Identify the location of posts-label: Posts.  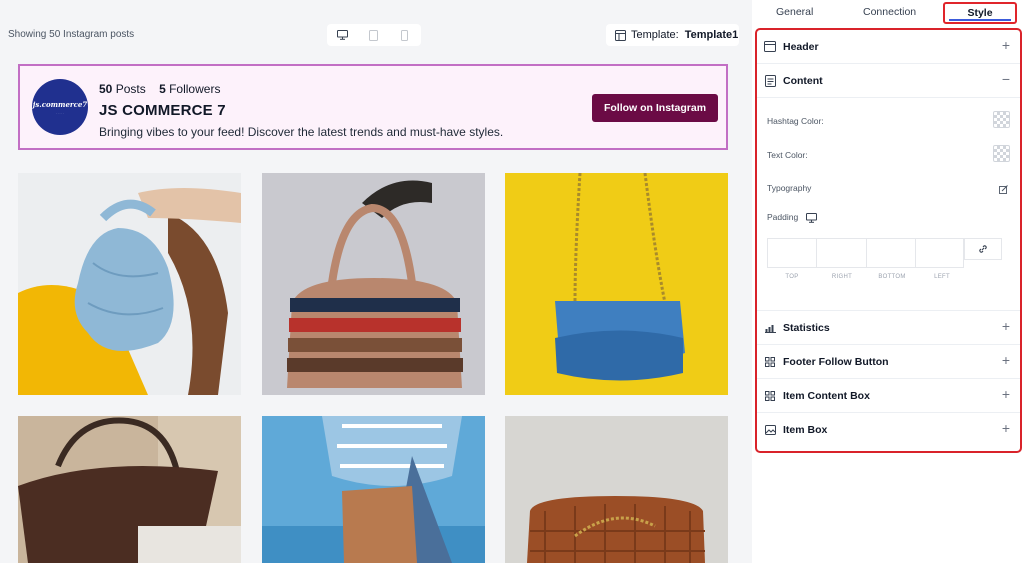
(130, 89).